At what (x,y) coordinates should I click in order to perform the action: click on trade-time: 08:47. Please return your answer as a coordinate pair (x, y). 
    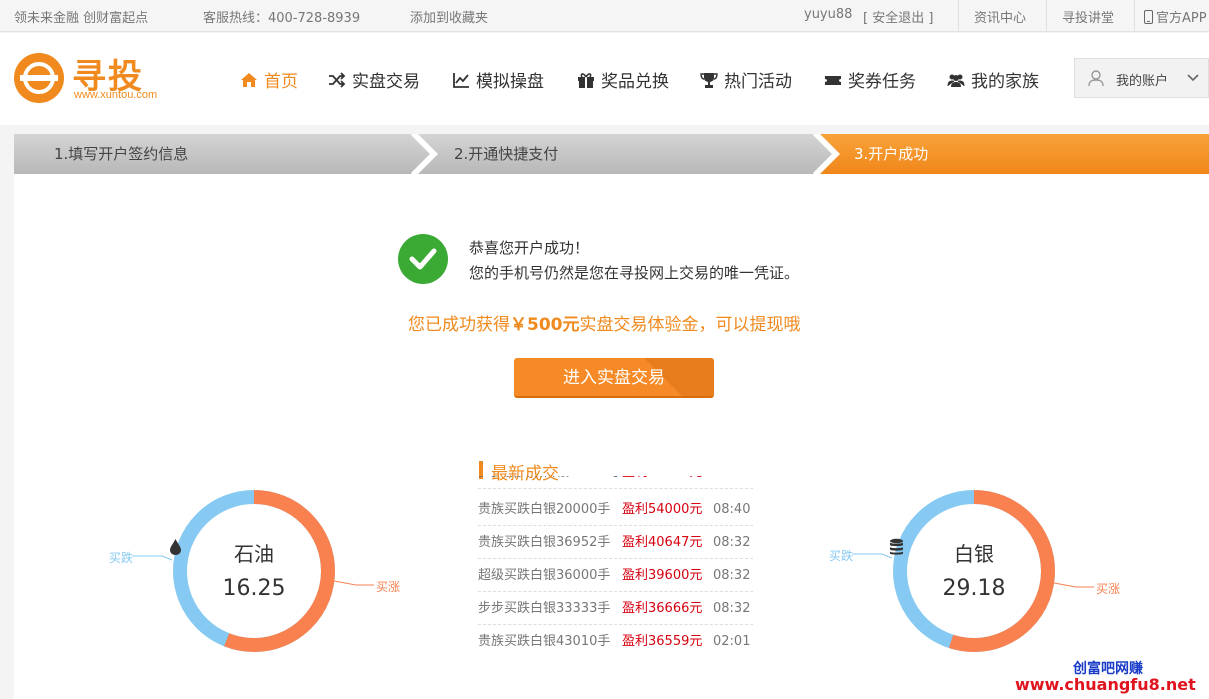
    Looking at the image, I should click on (731, 482).